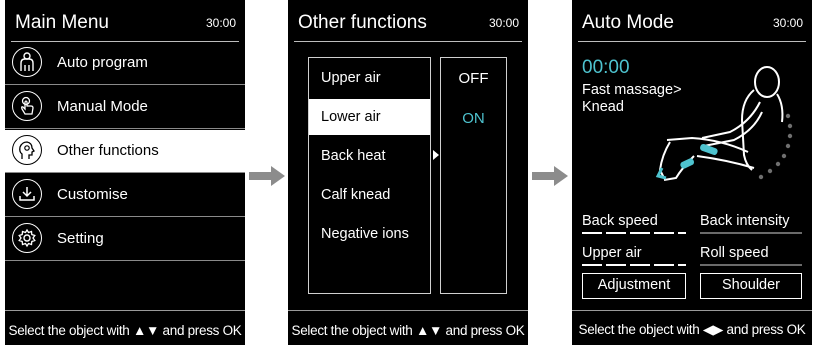 The image size is (816, 345). What do you see at coordinates (606, 67) in the screenshot?
I see `elapsed-timer: 00:00` at bounding box center [606, 67].